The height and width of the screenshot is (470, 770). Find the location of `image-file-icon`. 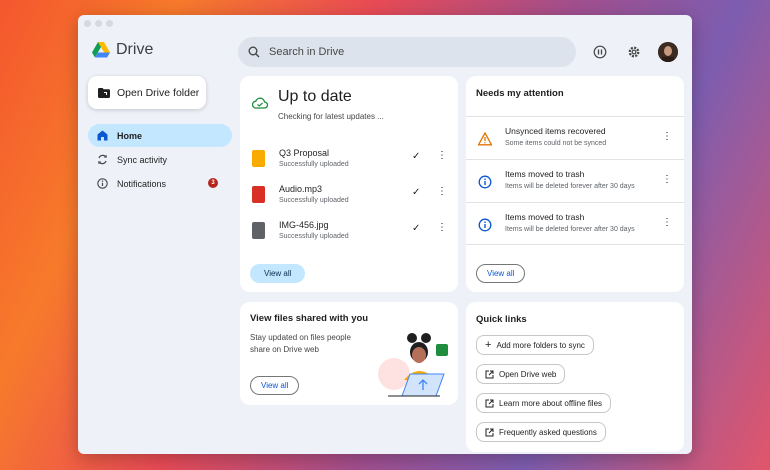

image-file-icon is located at coordinates (258, 230).